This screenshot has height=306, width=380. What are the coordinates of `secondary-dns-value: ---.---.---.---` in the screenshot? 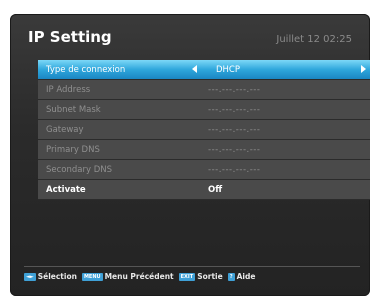 It's located at (234, 169).